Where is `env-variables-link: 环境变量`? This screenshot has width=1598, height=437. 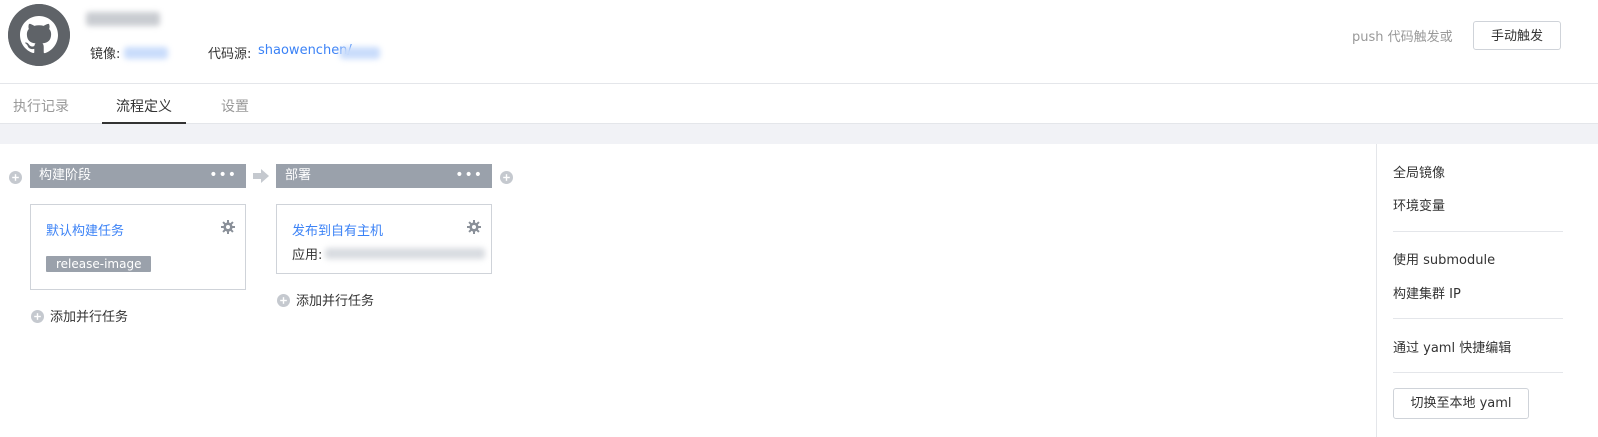
env-variables-link: 环境变量 is located at coordinates (1419, 204).